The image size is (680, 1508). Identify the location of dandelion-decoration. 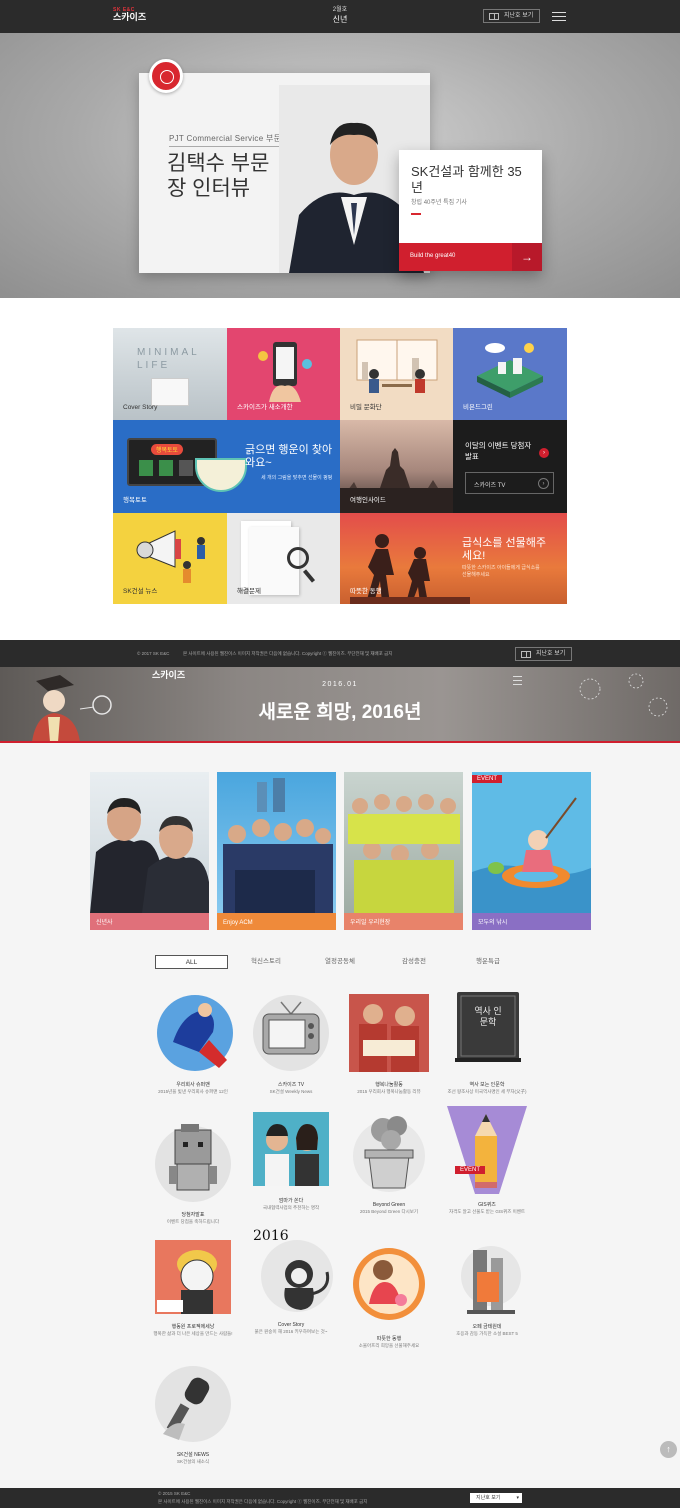
(623, 695).